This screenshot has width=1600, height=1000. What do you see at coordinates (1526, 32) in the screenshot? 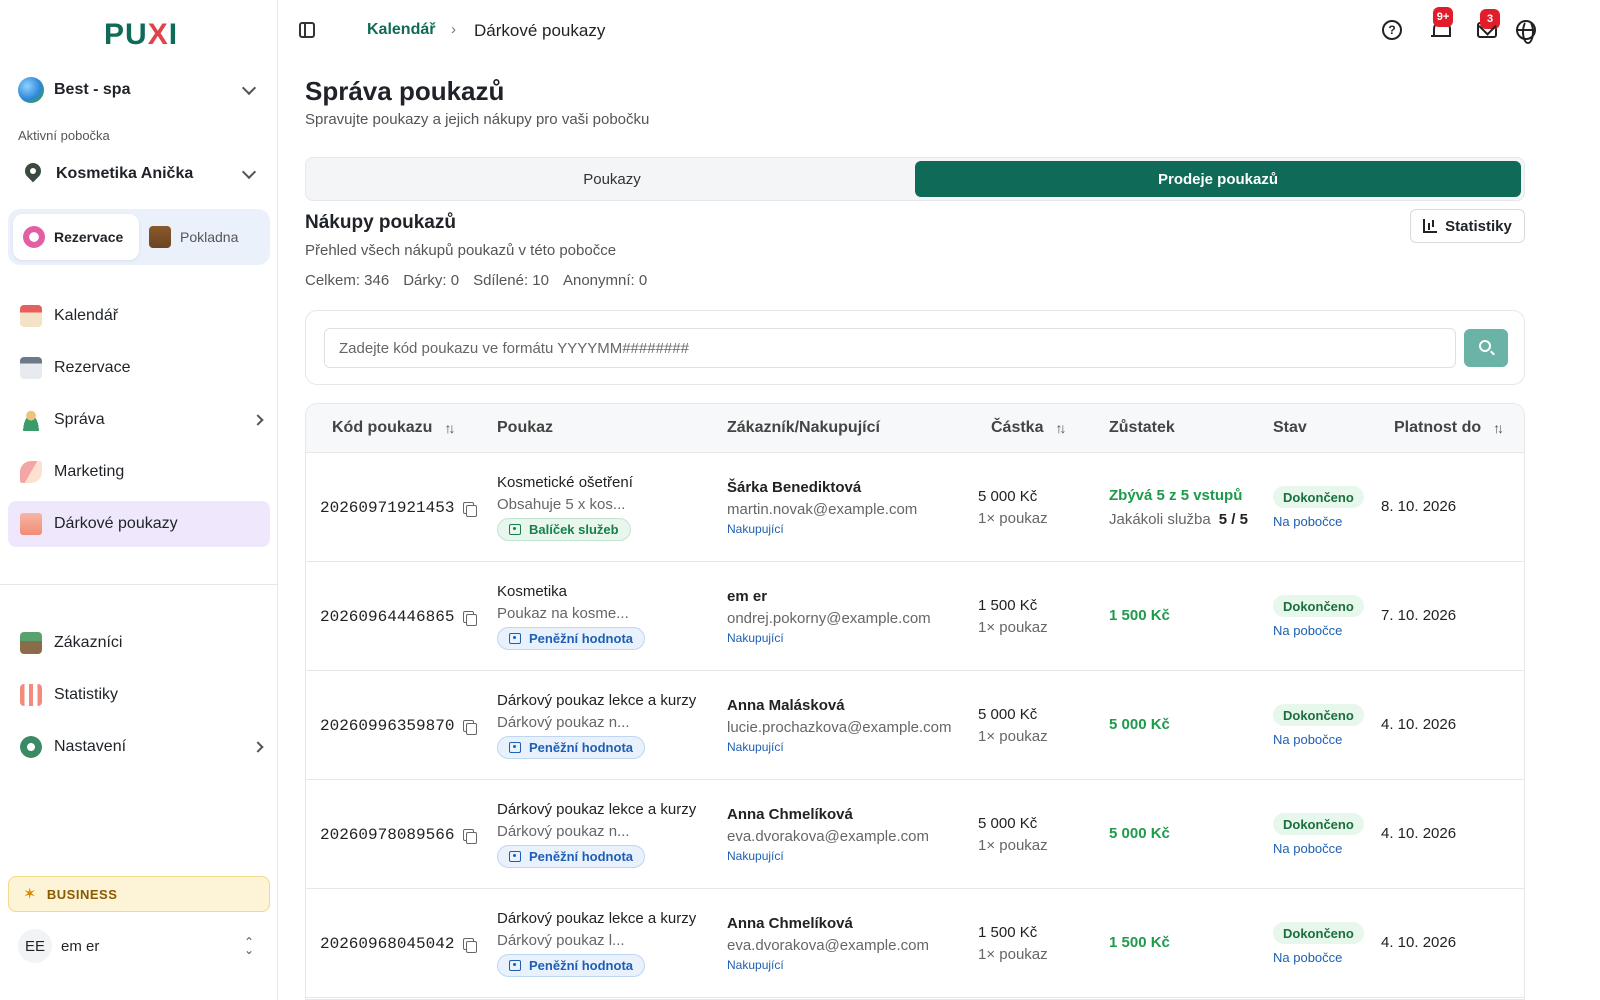
I see `language-globe-icon` at bounding box center [1526, 32].